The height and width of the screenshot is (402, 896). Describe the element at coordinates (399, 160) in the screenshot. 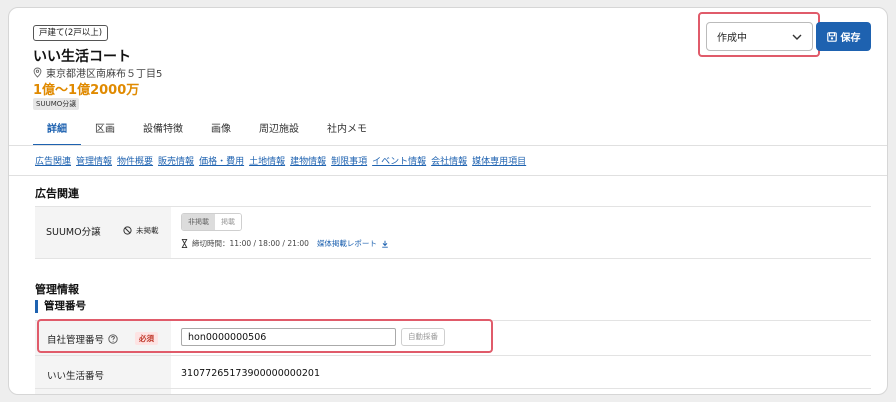

I see `link-events: イベント情報` at that location.